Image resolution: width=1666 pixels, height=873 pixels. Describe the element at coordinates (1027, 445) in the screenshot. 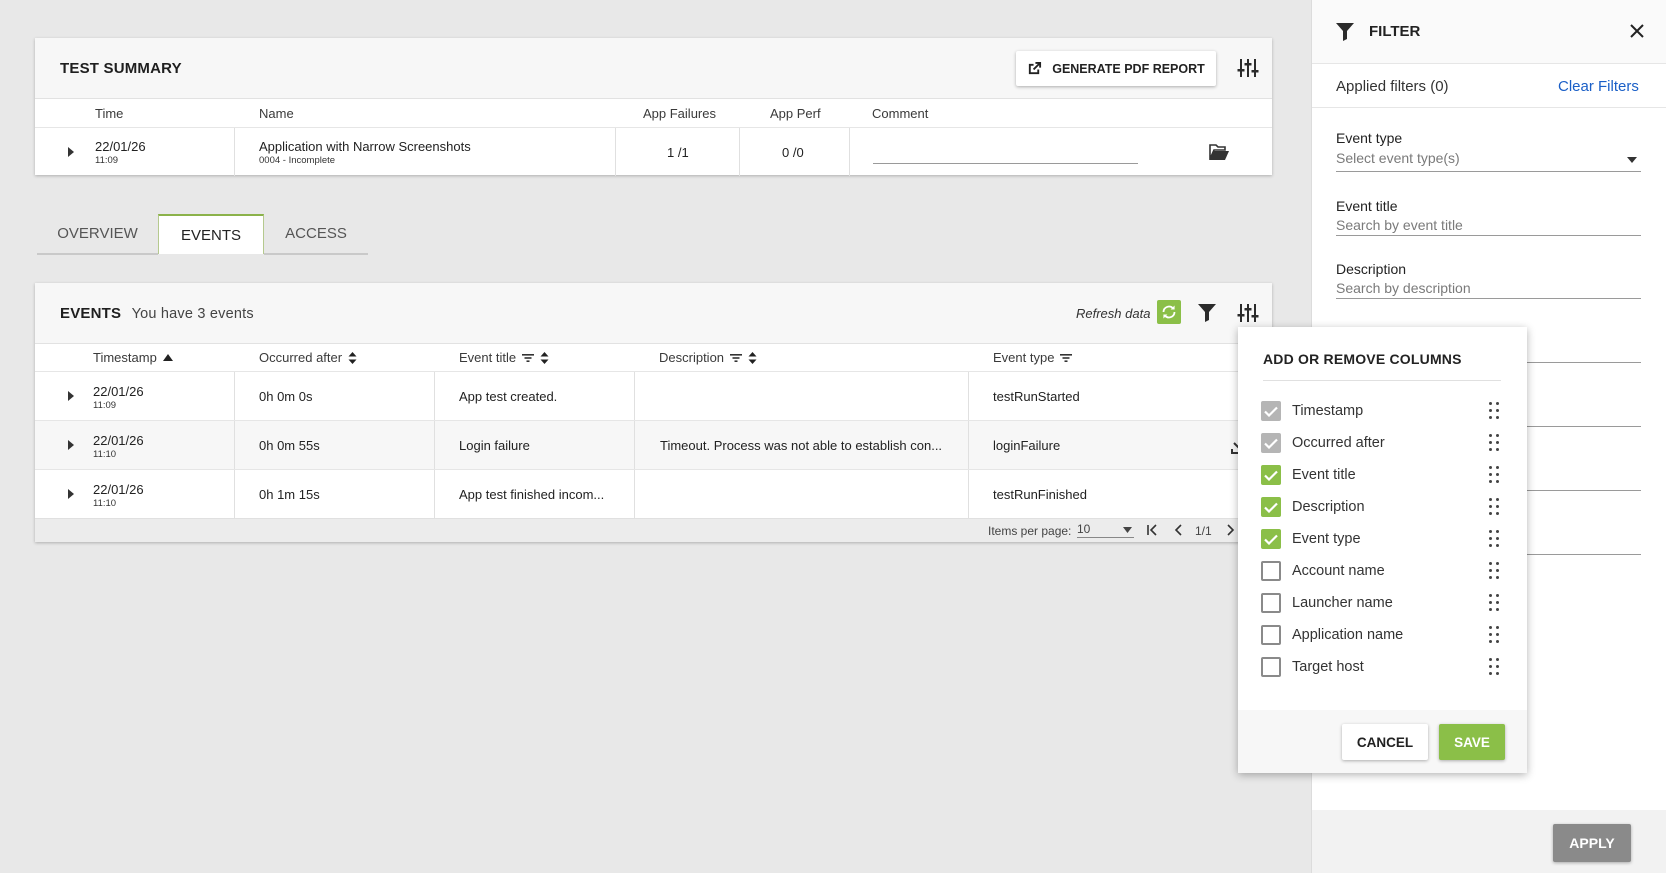

I see `event-type: loginFailure` at that location.